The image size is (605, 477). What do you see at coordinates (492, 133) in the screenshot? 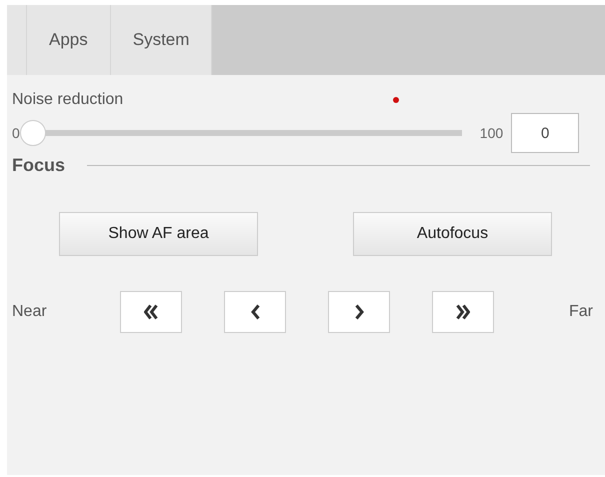
I see `slider-max-label: 100` at bounding box center [492, 133].